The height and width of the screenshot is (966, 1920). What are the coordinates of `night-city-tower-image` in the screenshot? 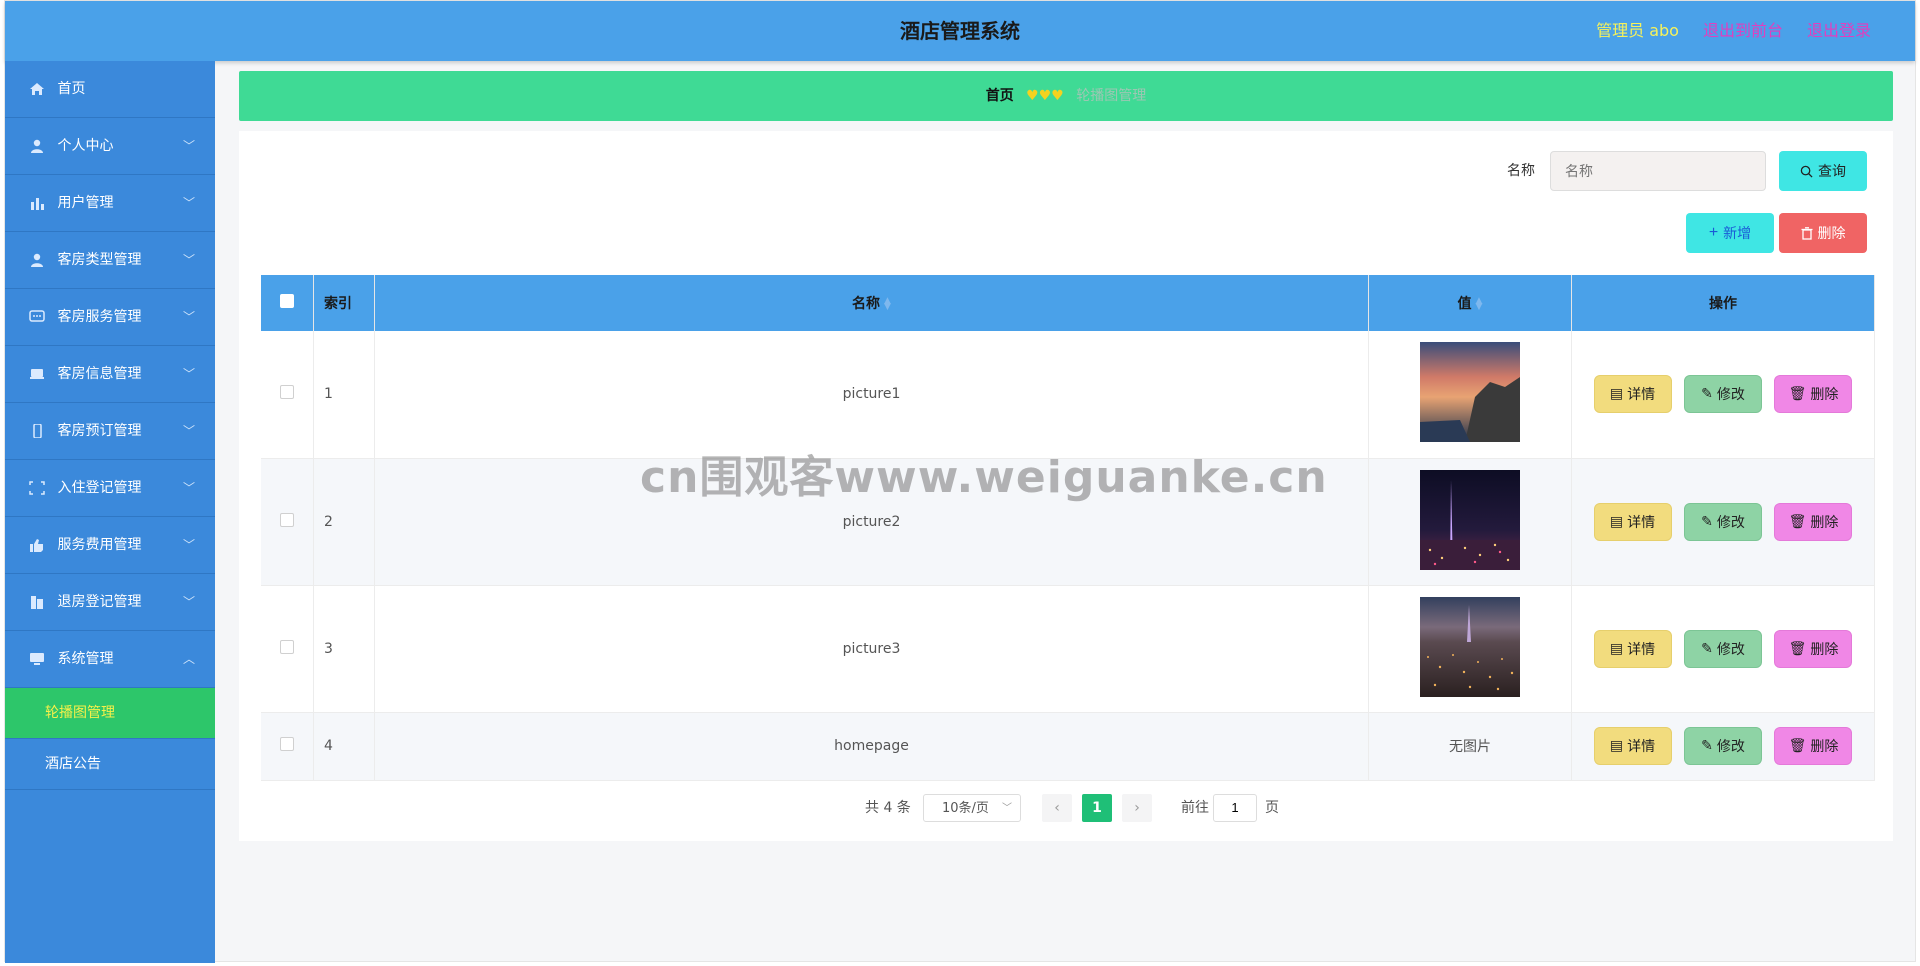 It's located at (1470, 519).